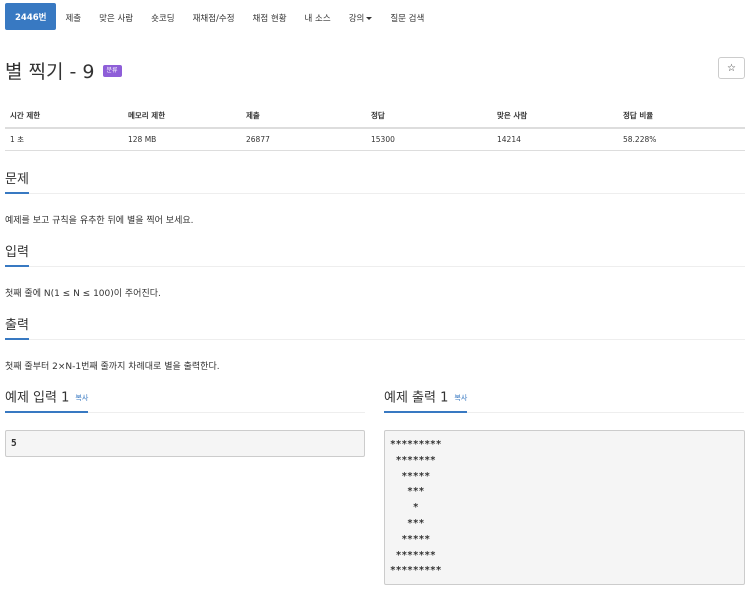 The width and height of the screenshot is (750, 592). What do you see at coordinates (555, 139) in the screenshot?
I see `accepted-users-value: 14214` at bounding box center [555, 139].